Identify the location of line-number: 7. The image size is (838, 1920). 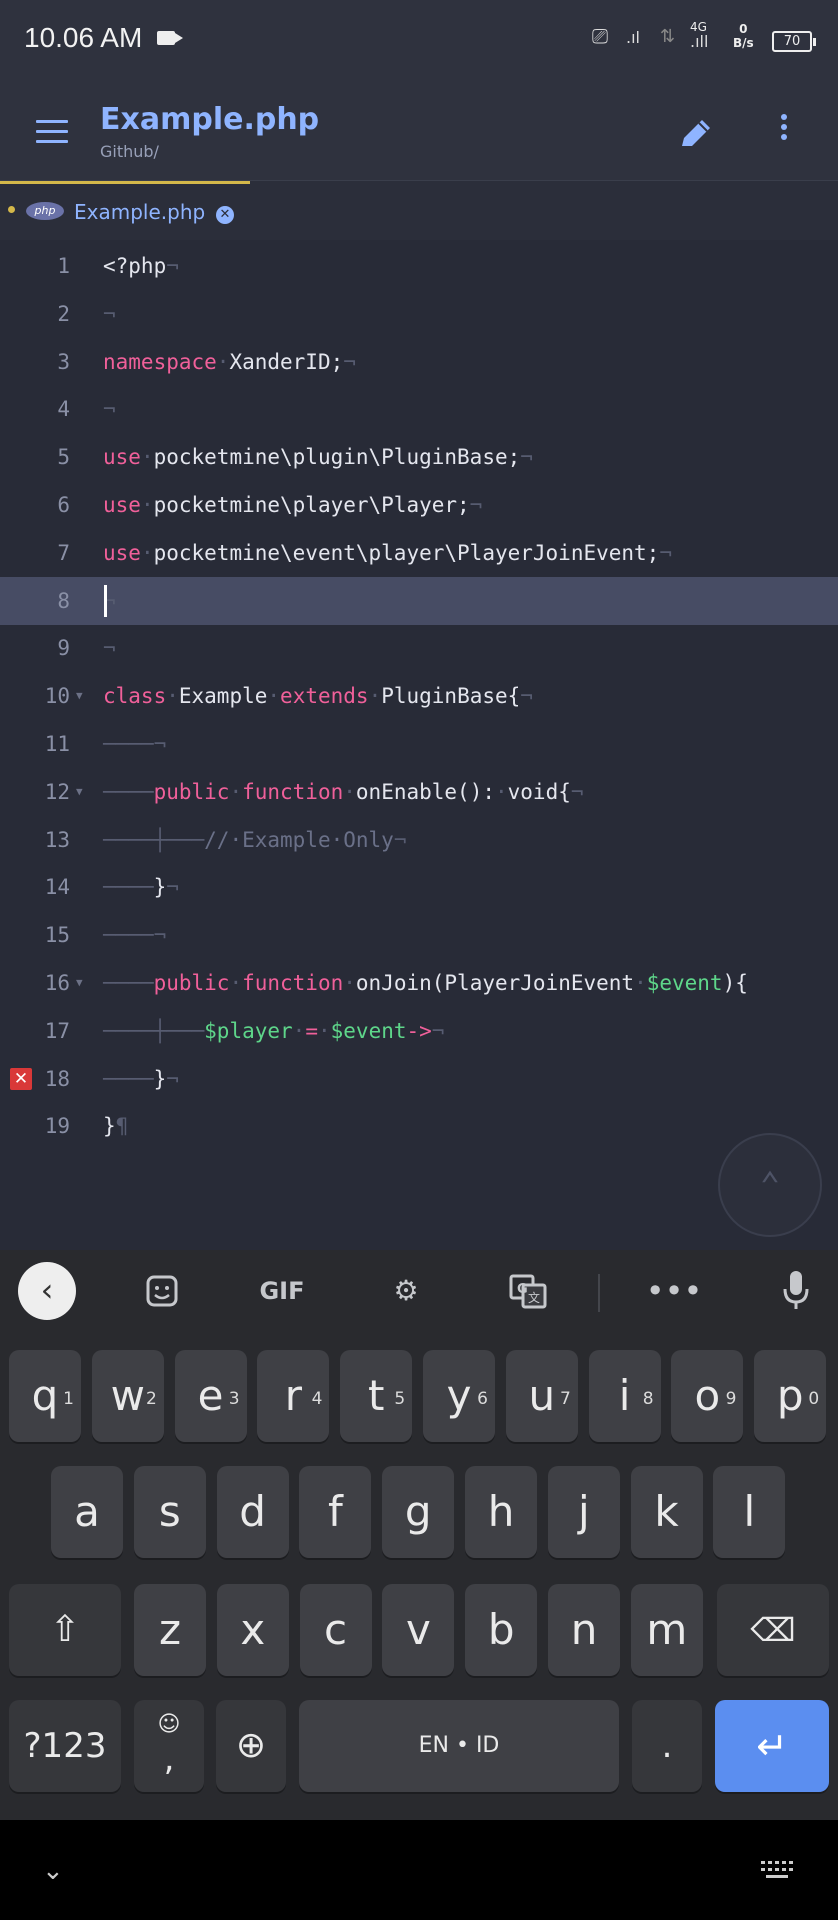
(63, 552).